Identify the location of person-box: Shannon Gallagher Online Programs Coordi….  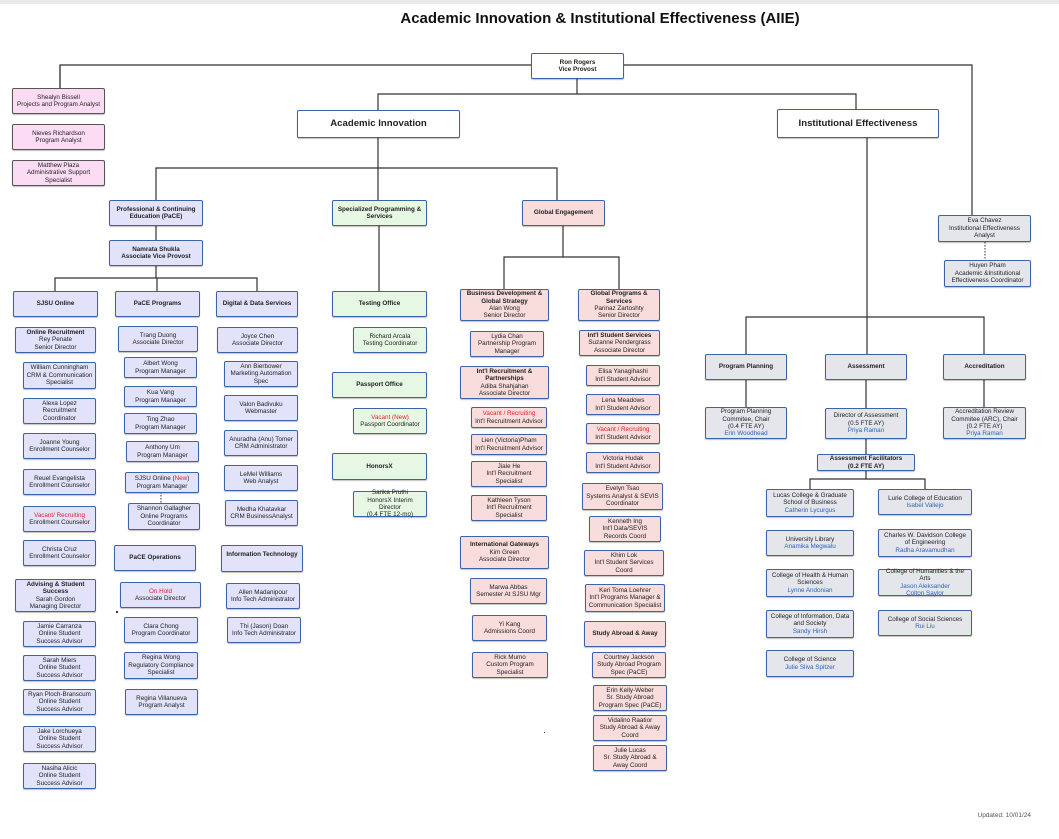
(164, 516).